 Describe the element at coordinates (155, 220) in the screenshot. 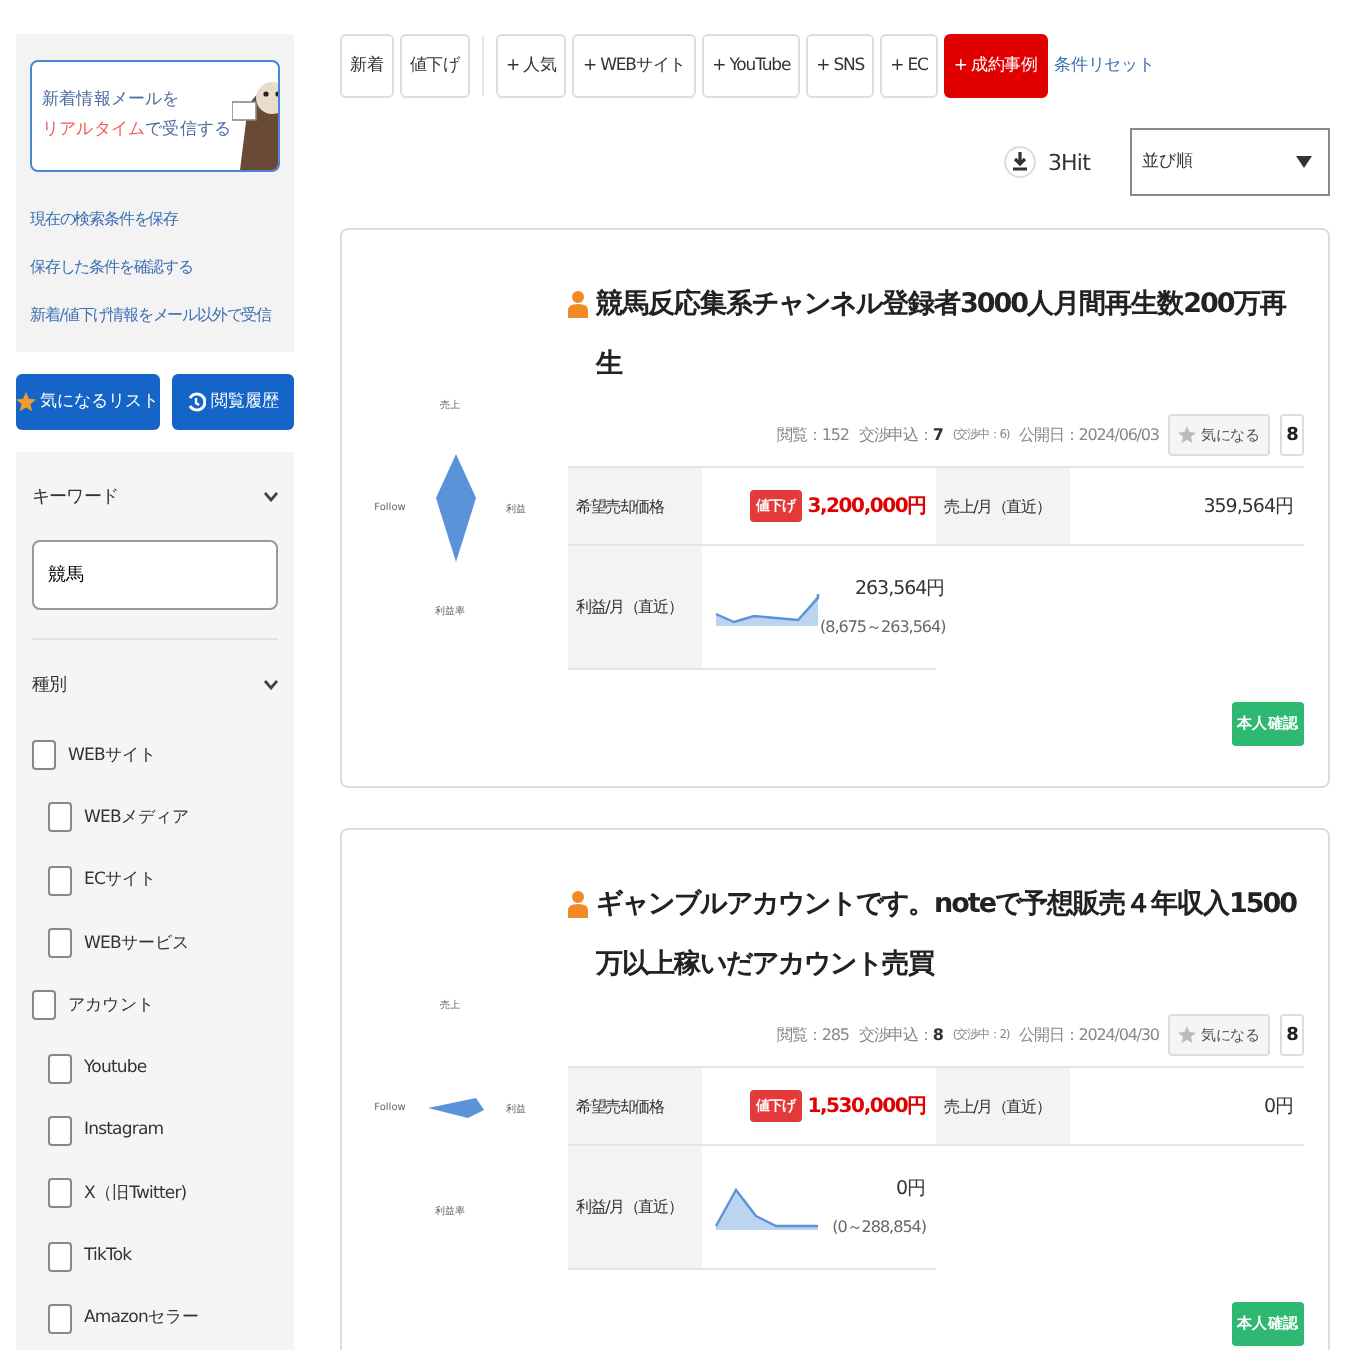

I see `sidebar-link: 現在の検索条件を保存` at that location.